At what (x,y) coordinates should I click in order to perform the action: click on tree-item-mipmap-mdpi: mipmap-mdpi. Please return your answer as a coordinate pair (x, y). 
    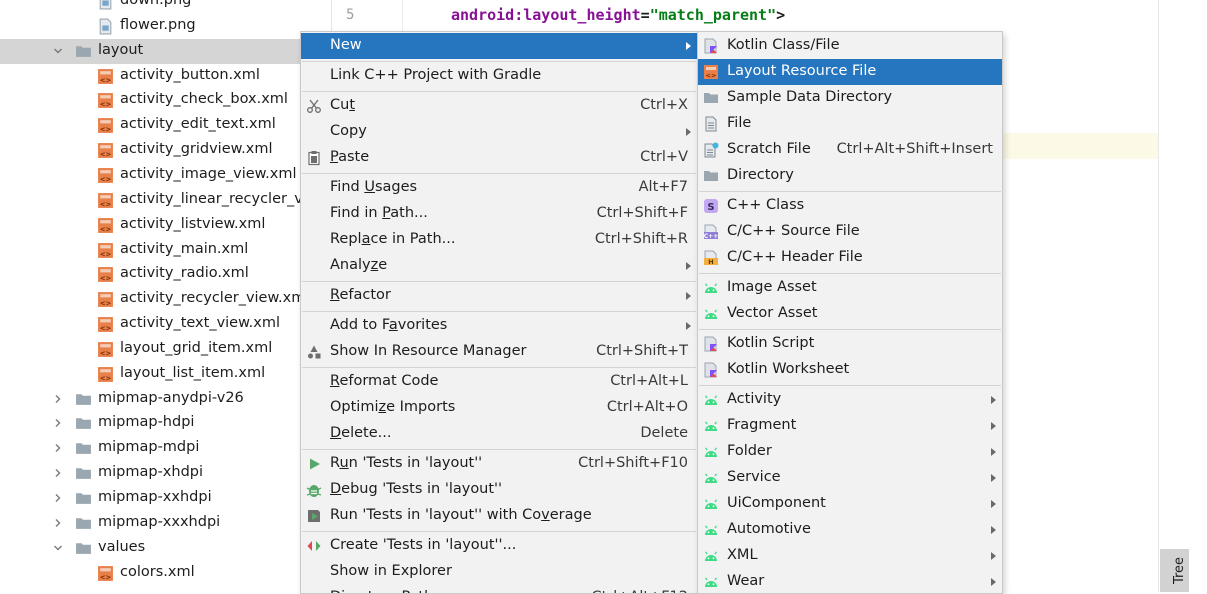
    Looking at the image, I should click on (165, 448).